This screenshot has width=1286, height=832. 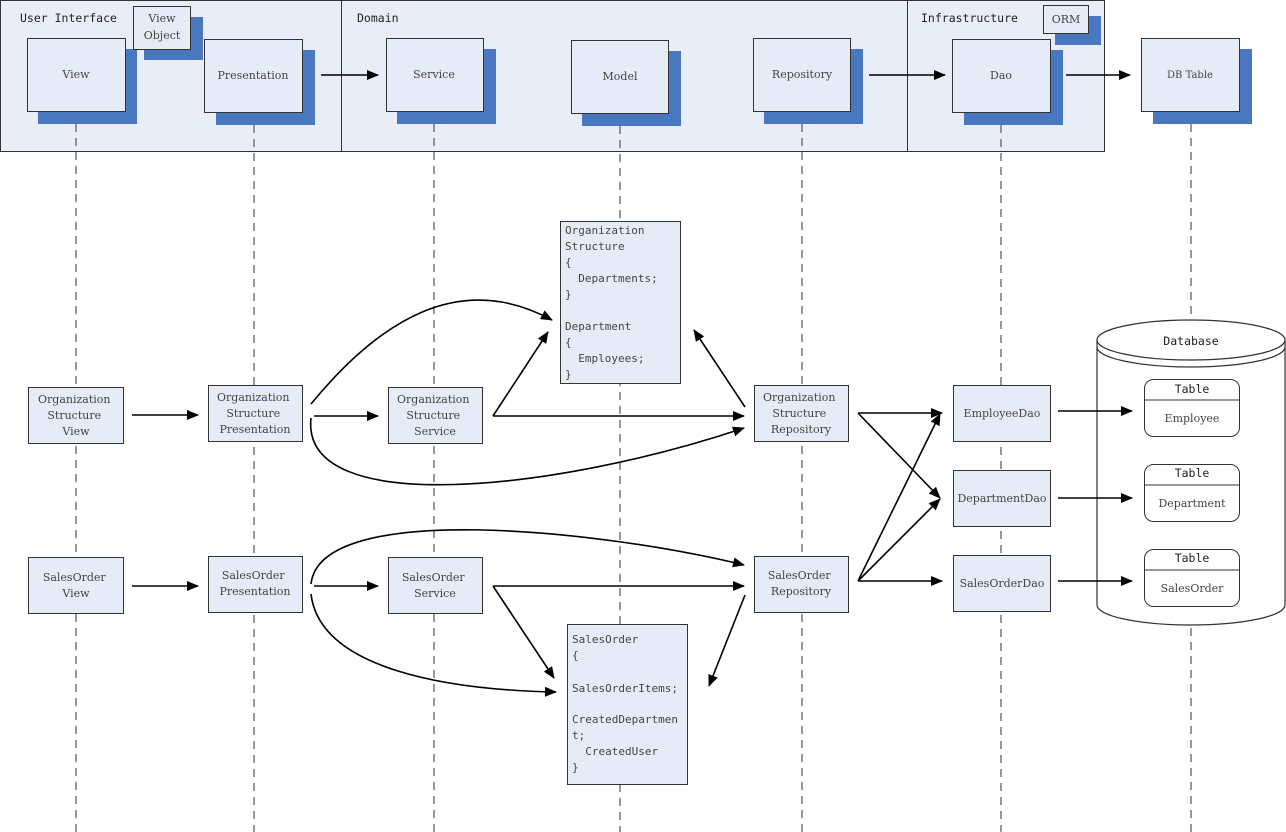 I want to click on layer-title-ui: User Interface, so click(x=68, y=18).